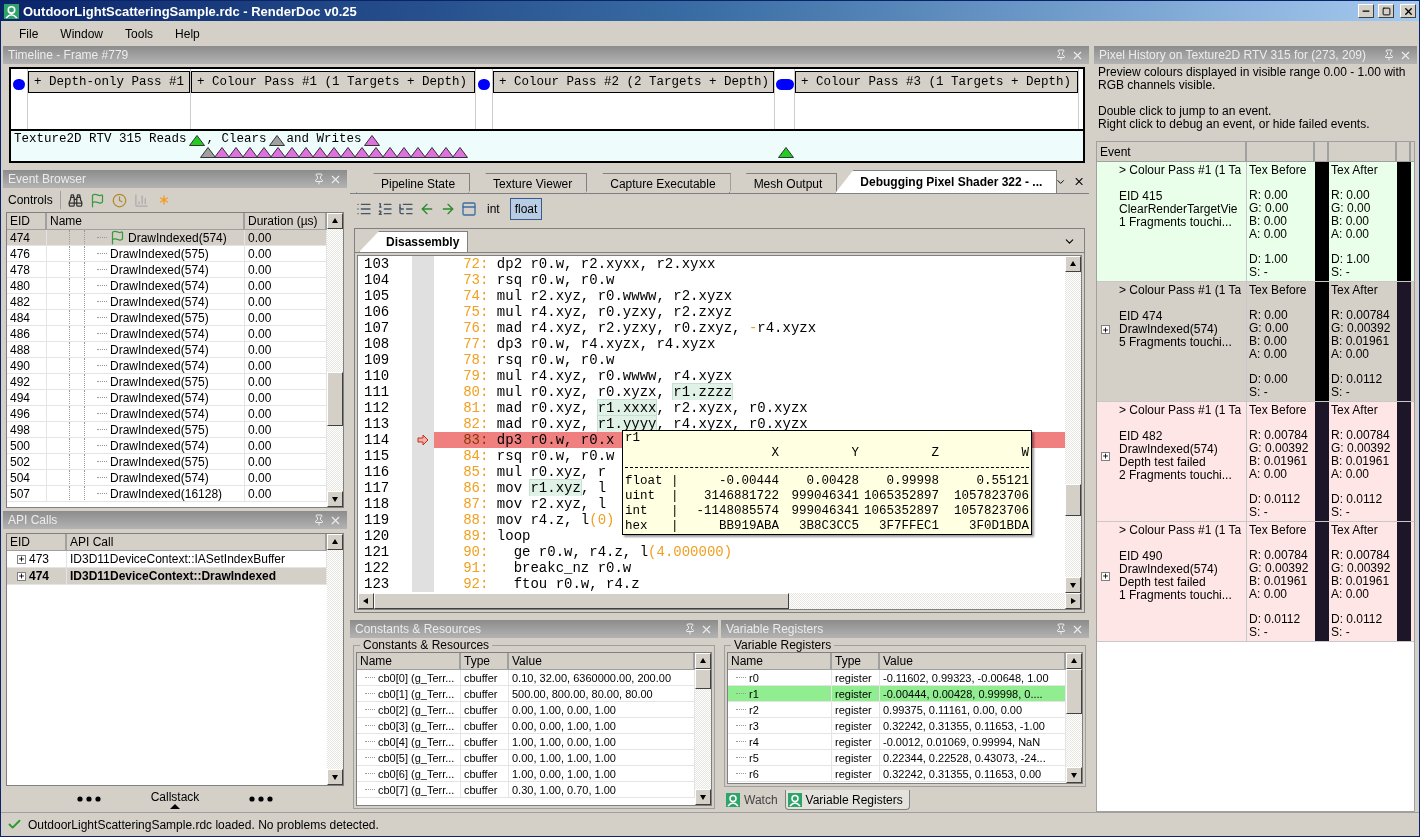 This screenshot has height=837, width=1420. Describe the element at coordinates (406, 209) in the screenshot. I see `tree-list-icon` at that location.